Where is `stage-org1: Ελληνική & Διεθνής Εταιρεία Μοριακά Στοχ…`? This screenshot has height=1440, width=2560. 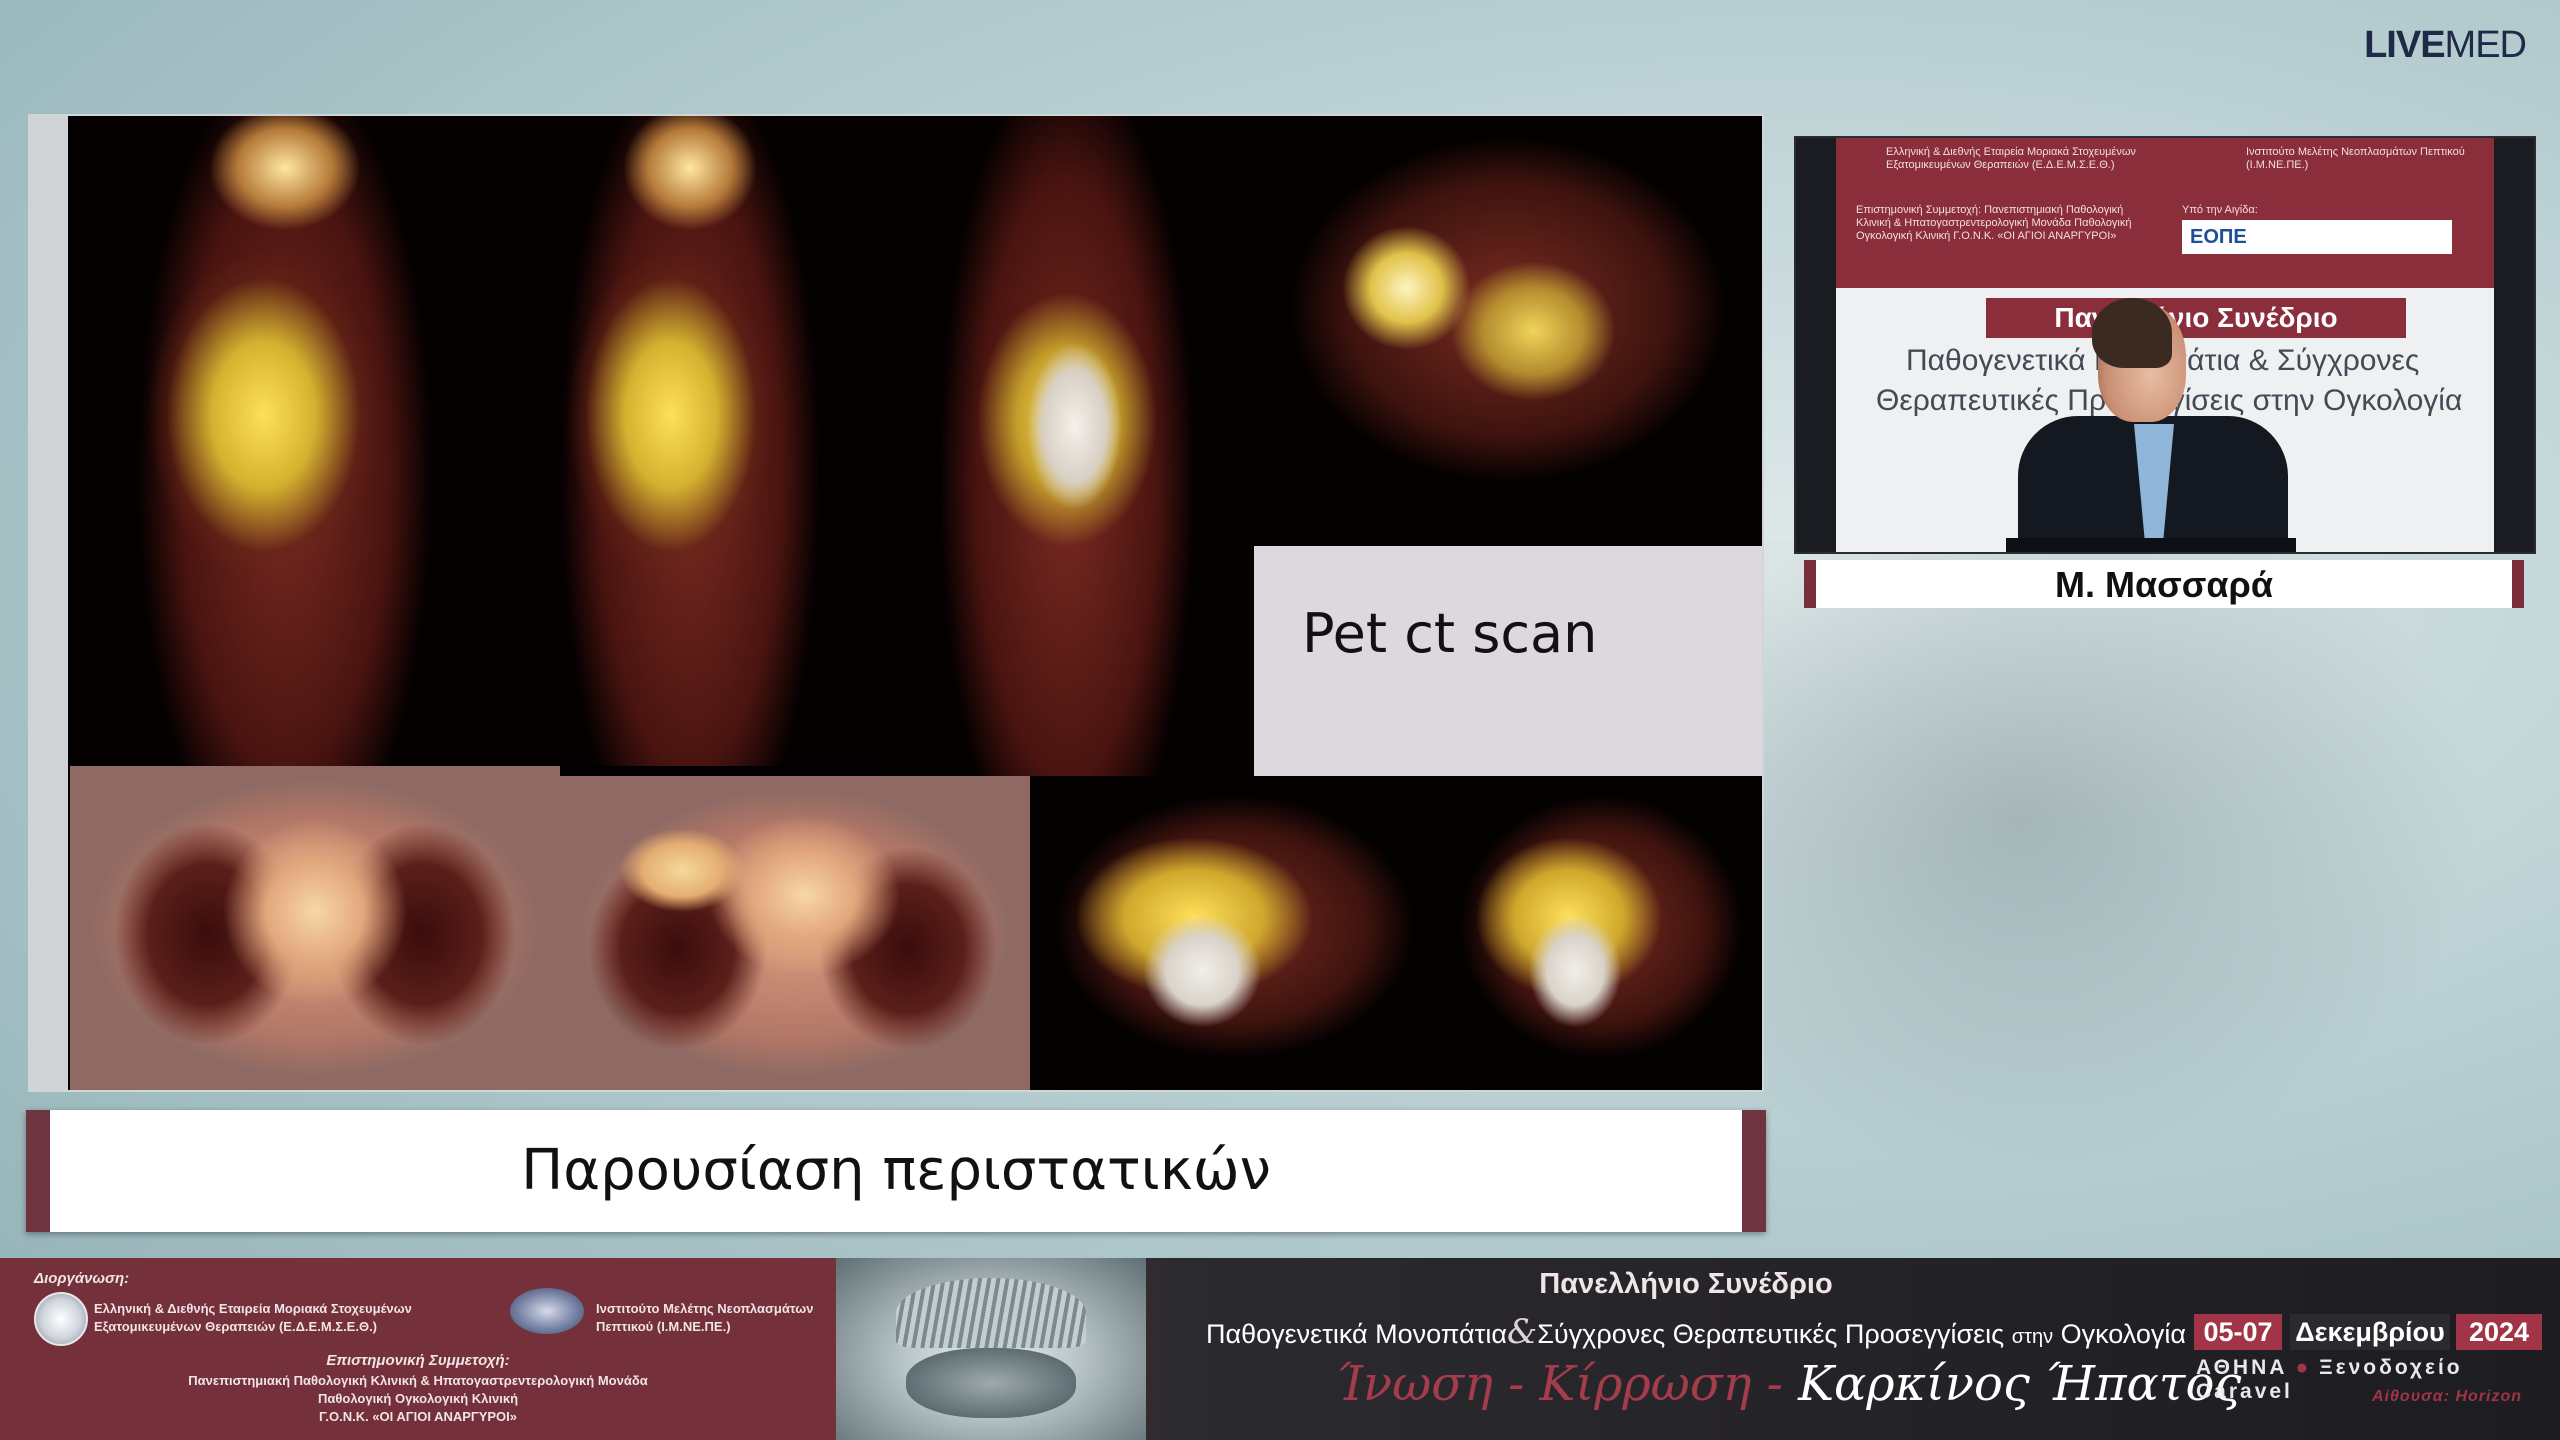
stage-org1: Ελληνική & Διεθνής Εταιρεία Μοριακά Στοχ… is located at coordinates (2011, 158).